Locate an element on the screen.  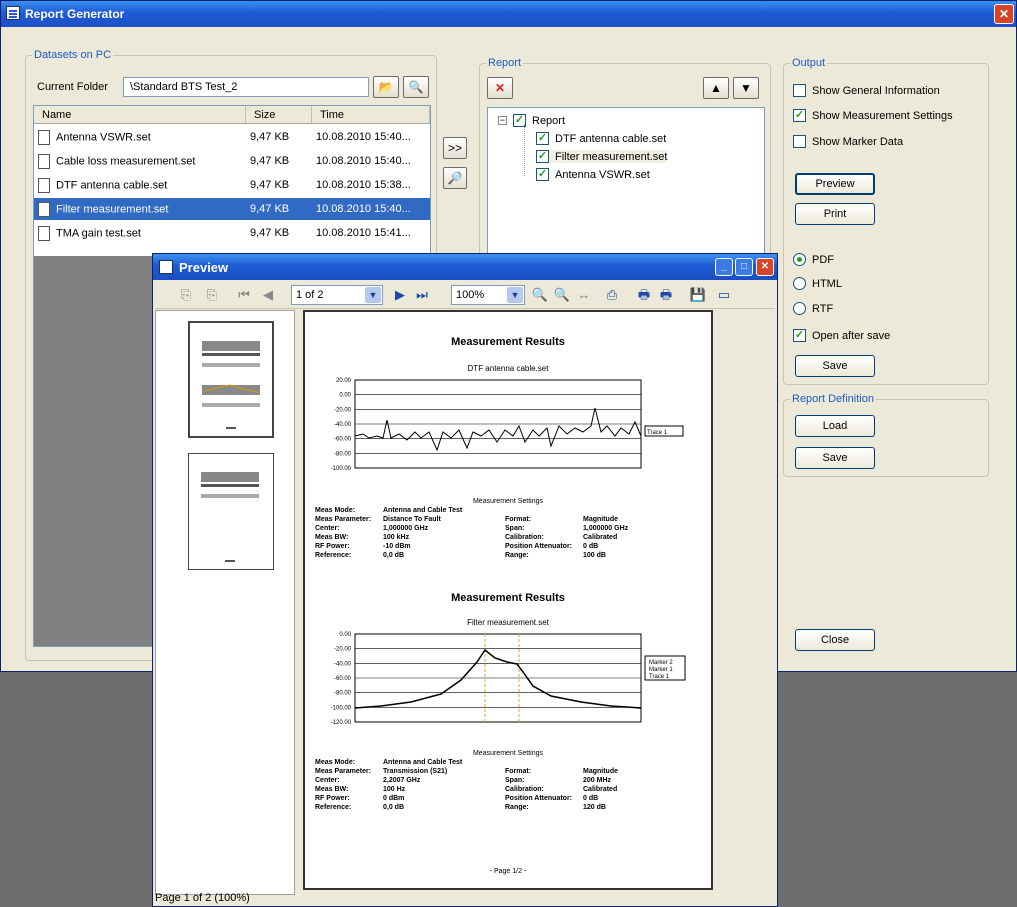
pdf-option: PDF is located at coordinates (813, 259).